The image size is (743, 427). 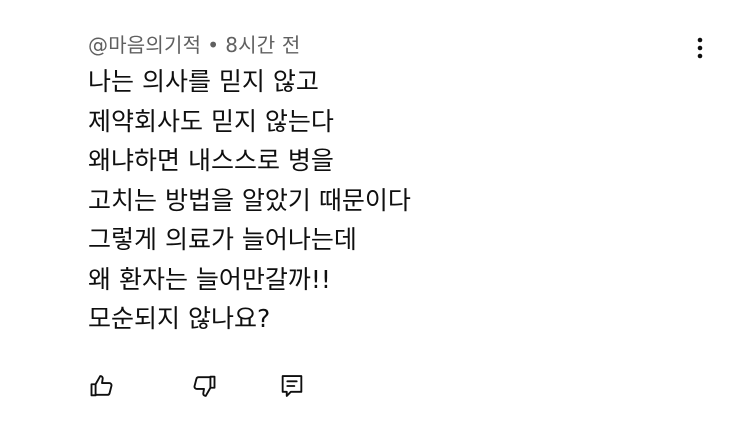 What do you see at coordinates (211, 121) in the screenshot?
I see `comment-line: 제약회사도 믿지 않는다` at bounding box center [211, 121].